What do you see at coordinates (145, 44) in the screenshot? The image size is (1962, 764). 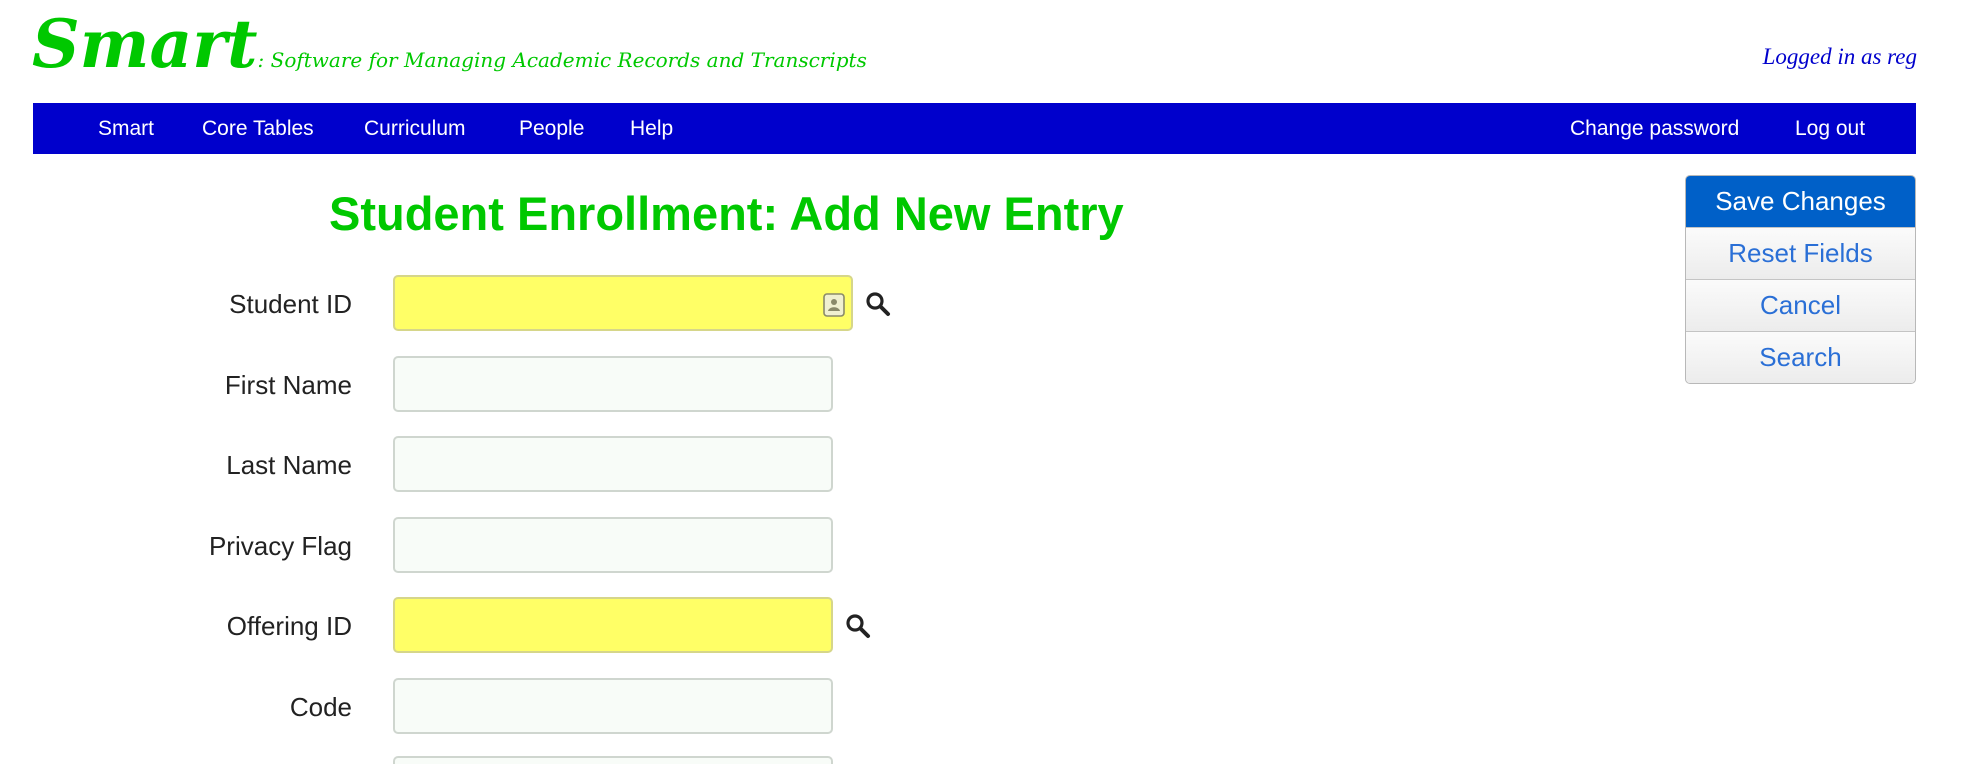 I see `app-logo-text: Smart` at bounding box center [145, 44].